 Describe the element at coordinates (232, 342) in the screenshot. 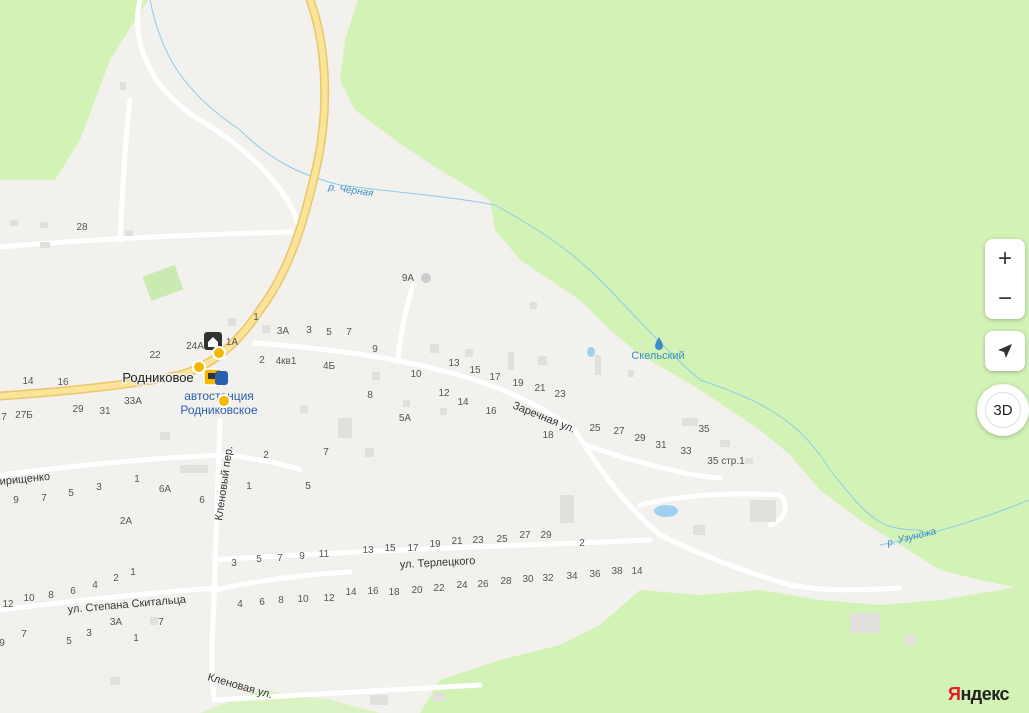

I see `house-number: 1А` at that location.